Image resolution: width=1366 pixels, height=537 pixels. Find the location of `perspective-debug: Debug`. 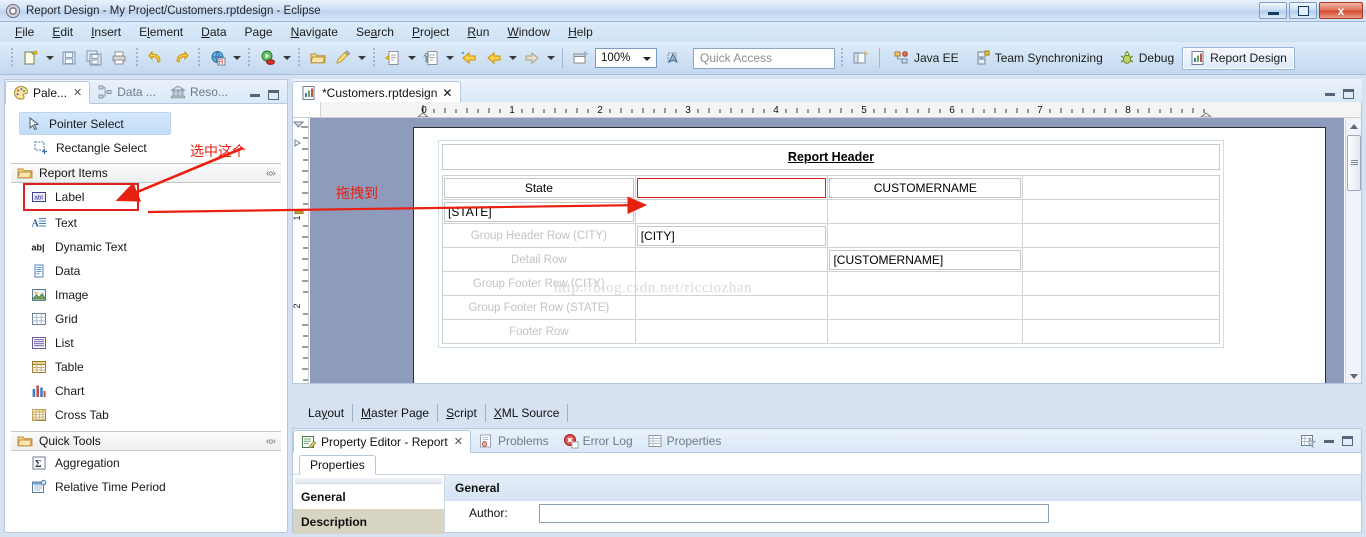

perspective-debug: Debug is located at coordinates (1146, 58).